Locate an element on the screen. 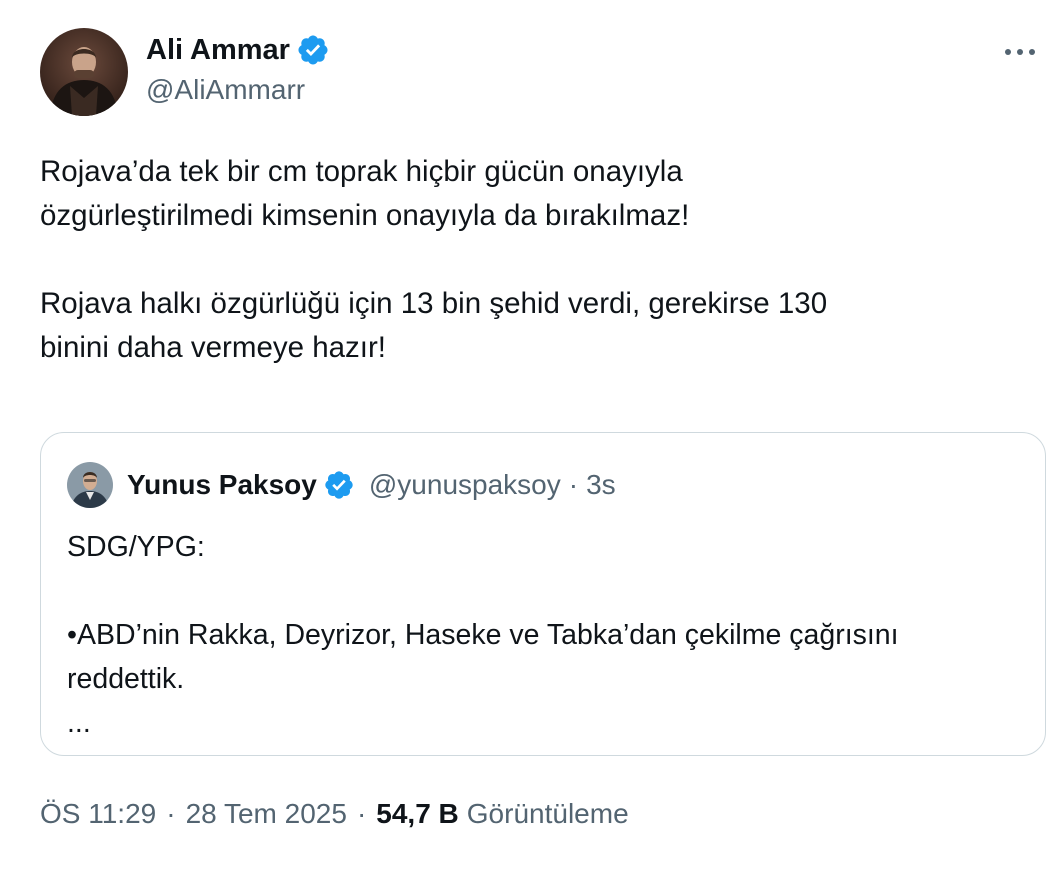  tweet-date: 28 Tem 2025 is located at coordinates (266, 814).